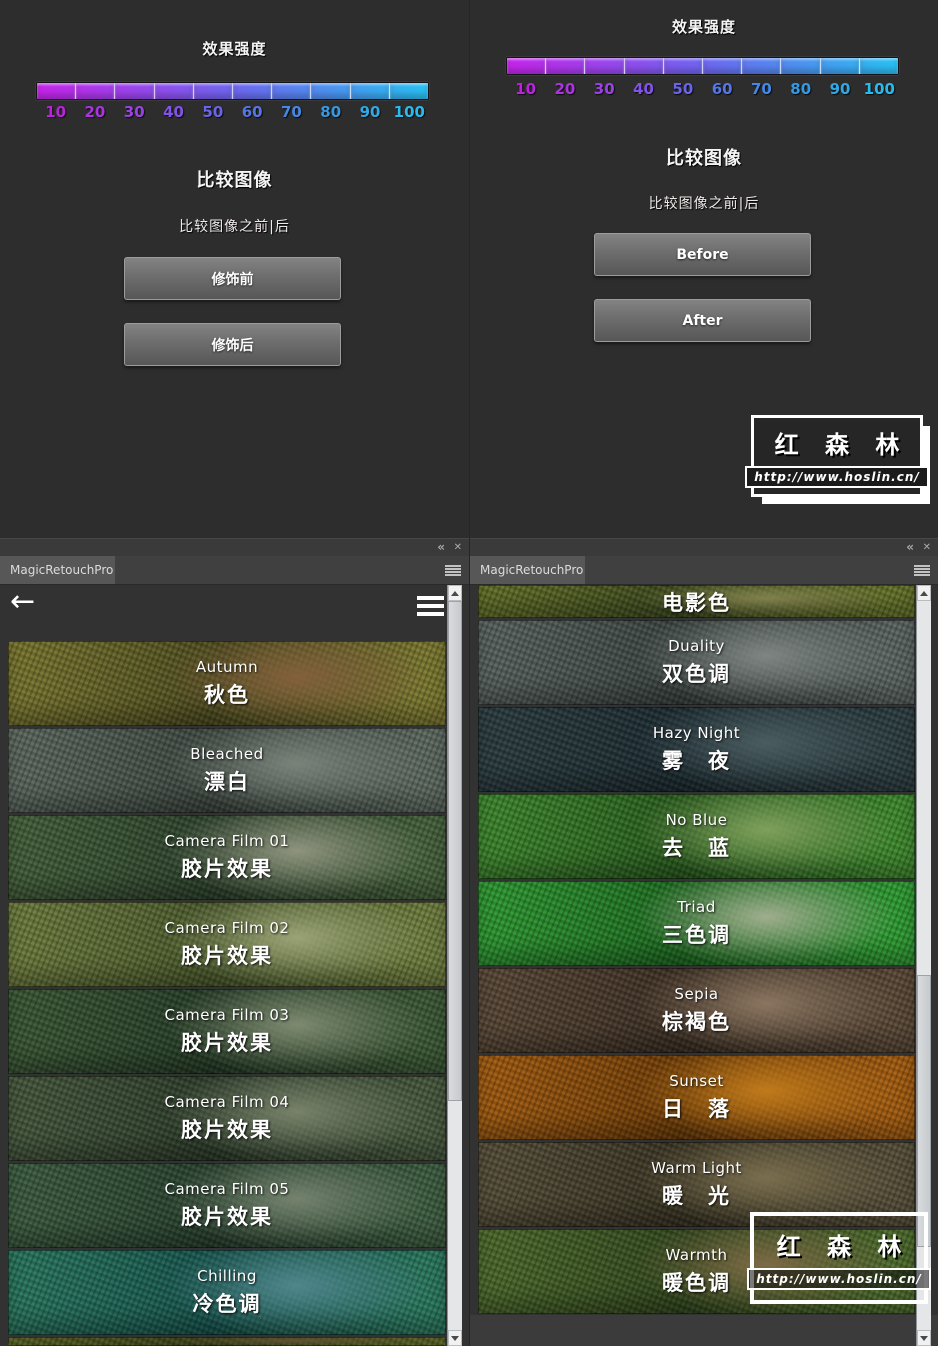 The image size is (938, 1346). Describe the element at coordinates (696, 1081) in the screenshot. I see `preset-name-en: Sunset` at that location.